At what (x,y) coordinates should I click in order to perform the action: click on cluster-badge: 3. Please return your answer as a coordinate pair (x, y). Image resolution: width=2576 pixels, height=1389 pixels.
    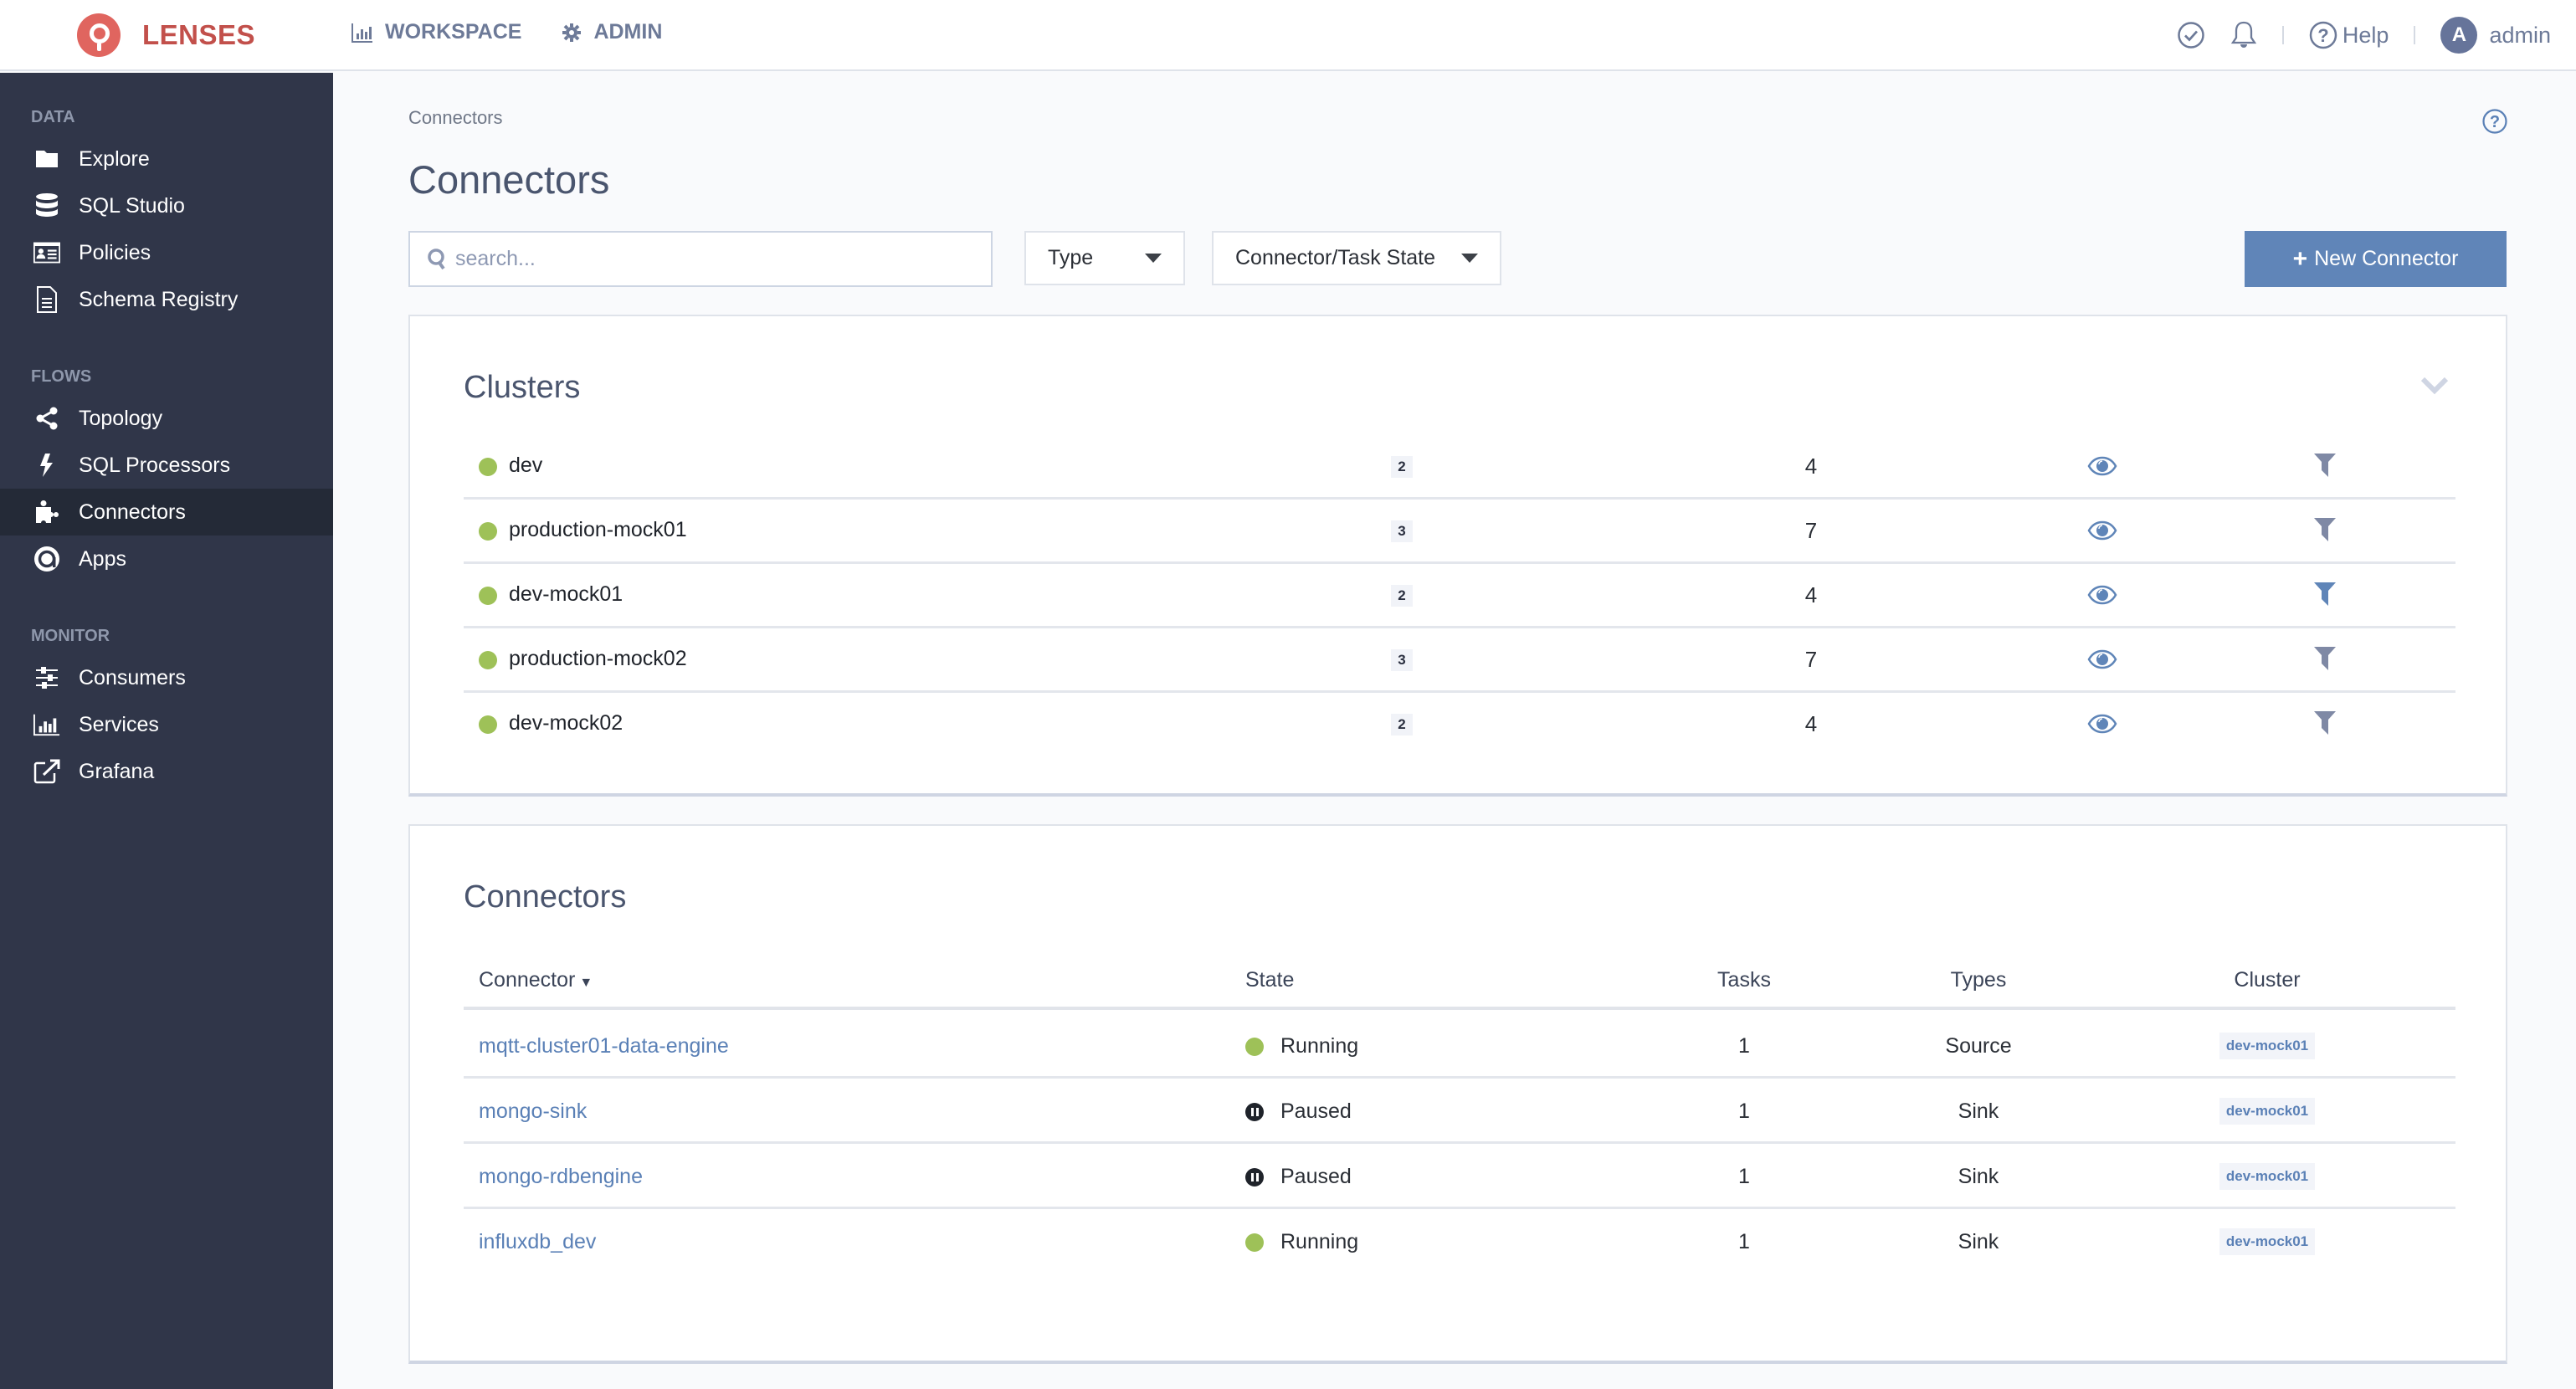
    Looking at the image, I should click on (1402, 531).